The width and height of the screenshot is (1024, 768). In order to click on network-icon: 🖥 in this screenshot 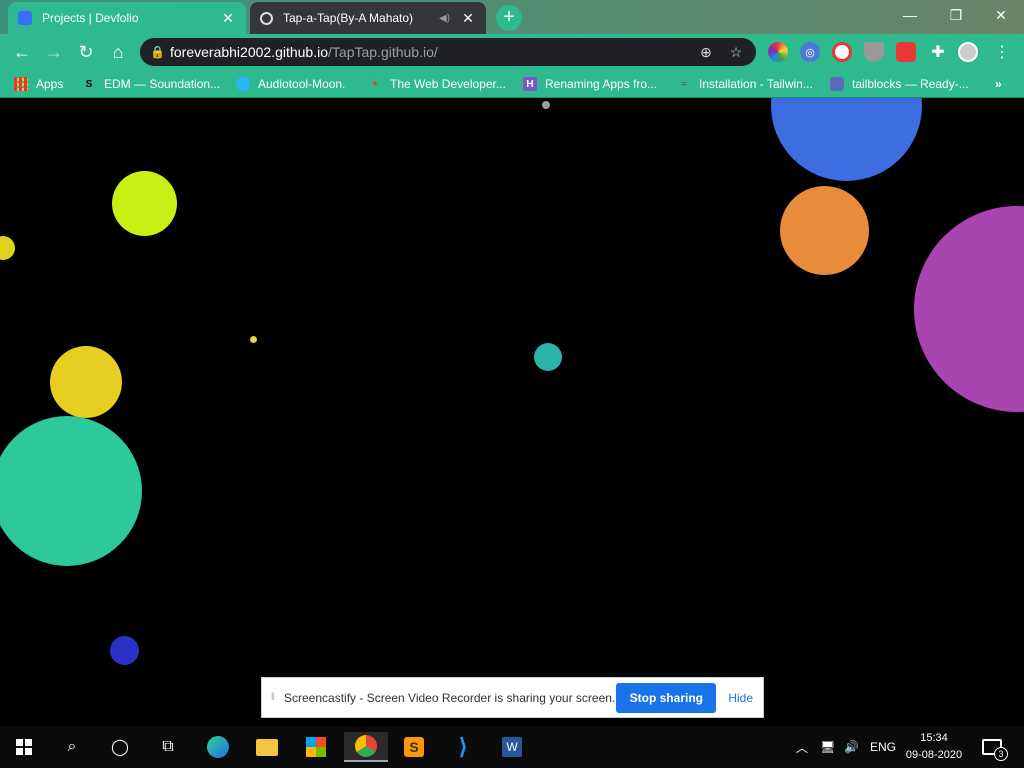, I will do `click(827, 747)`.